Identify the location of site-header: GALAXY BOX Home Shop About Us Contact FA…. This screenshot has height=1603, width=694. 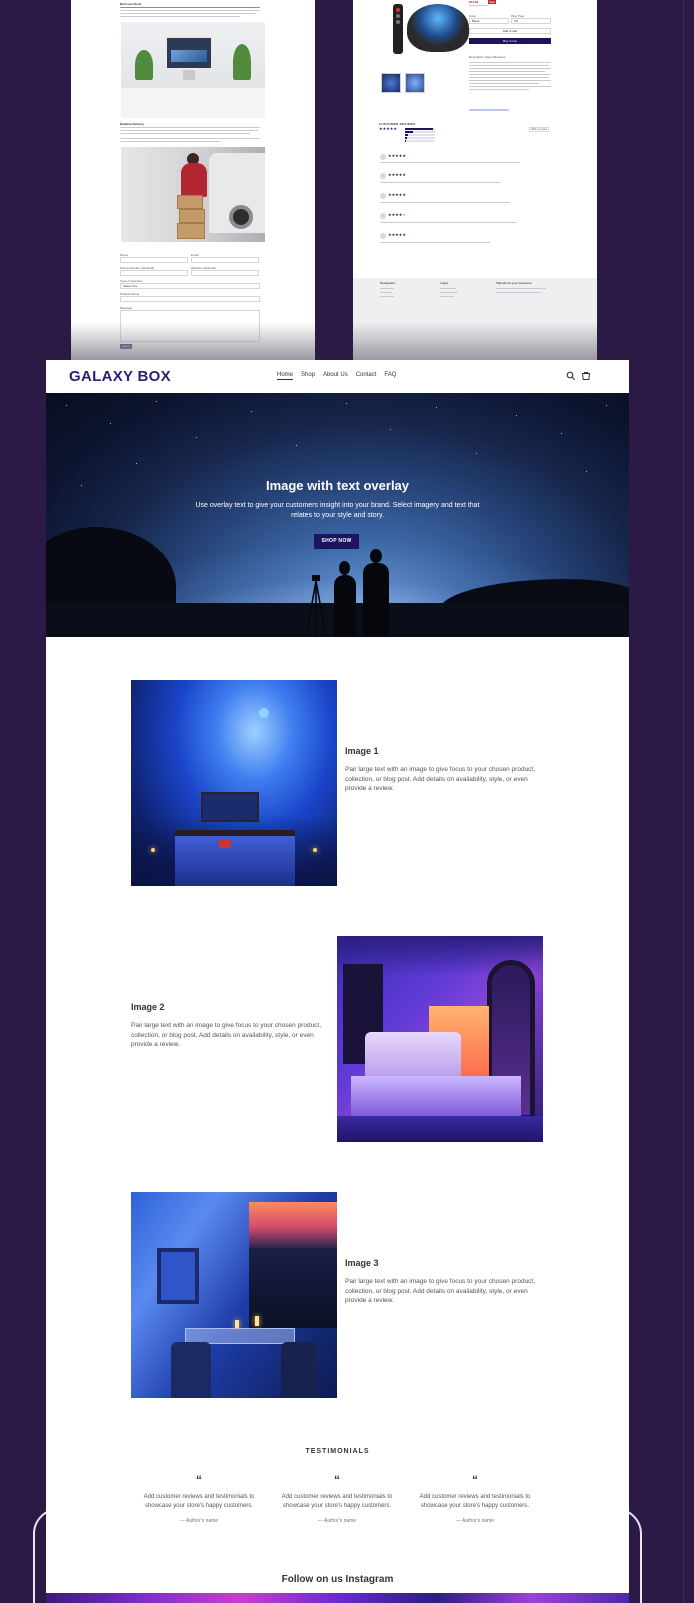
(337, 376).